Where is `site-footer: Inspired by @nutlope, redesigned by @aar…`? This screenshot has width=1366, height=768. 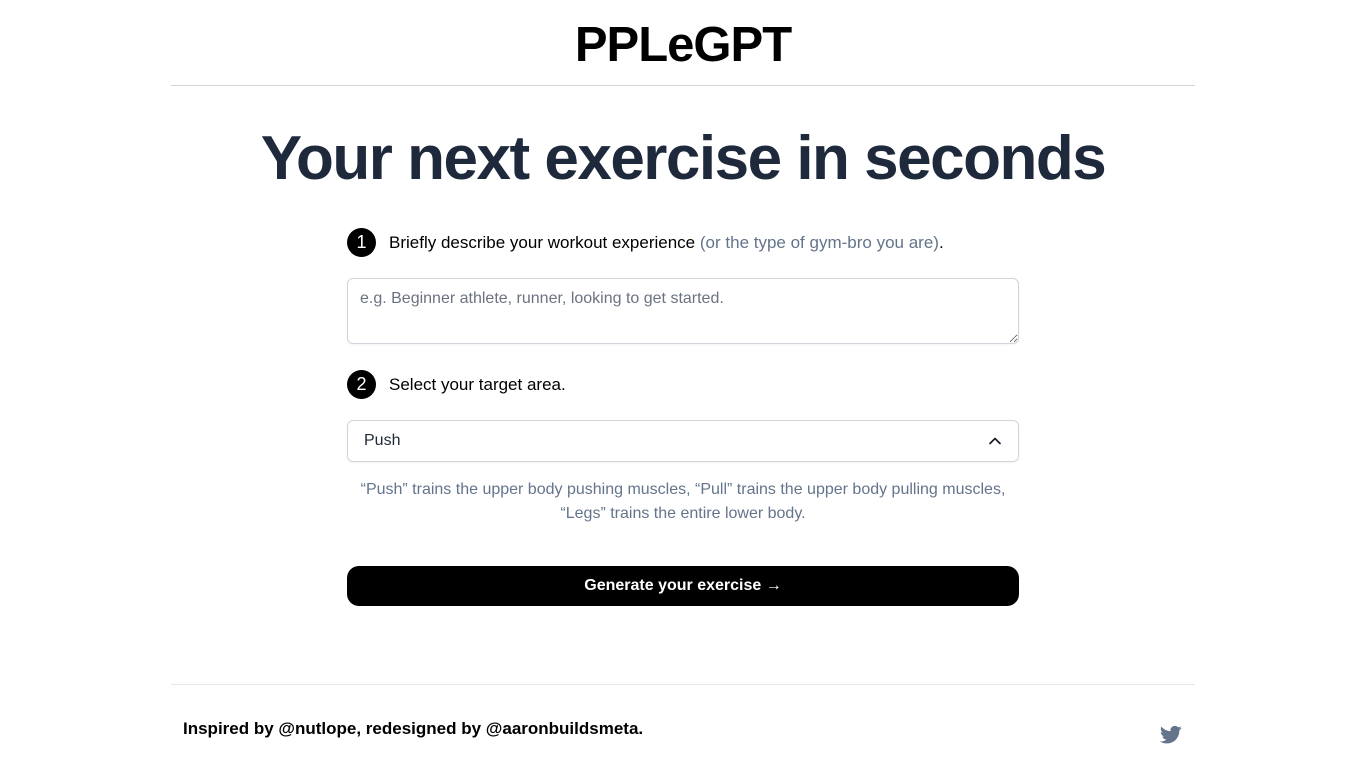
site-footer: Inspired by @nutlope, redesigned by @aar… is located at coordinates (683, 726).